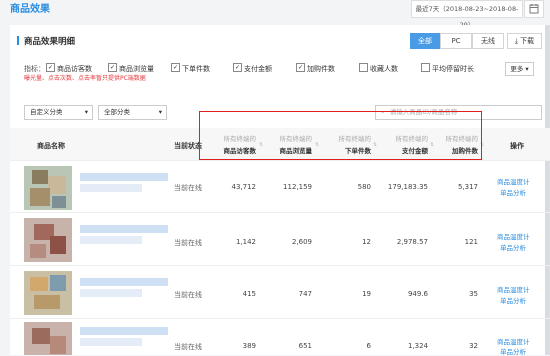  I want to click on card-title-accent, so click(18, 40).